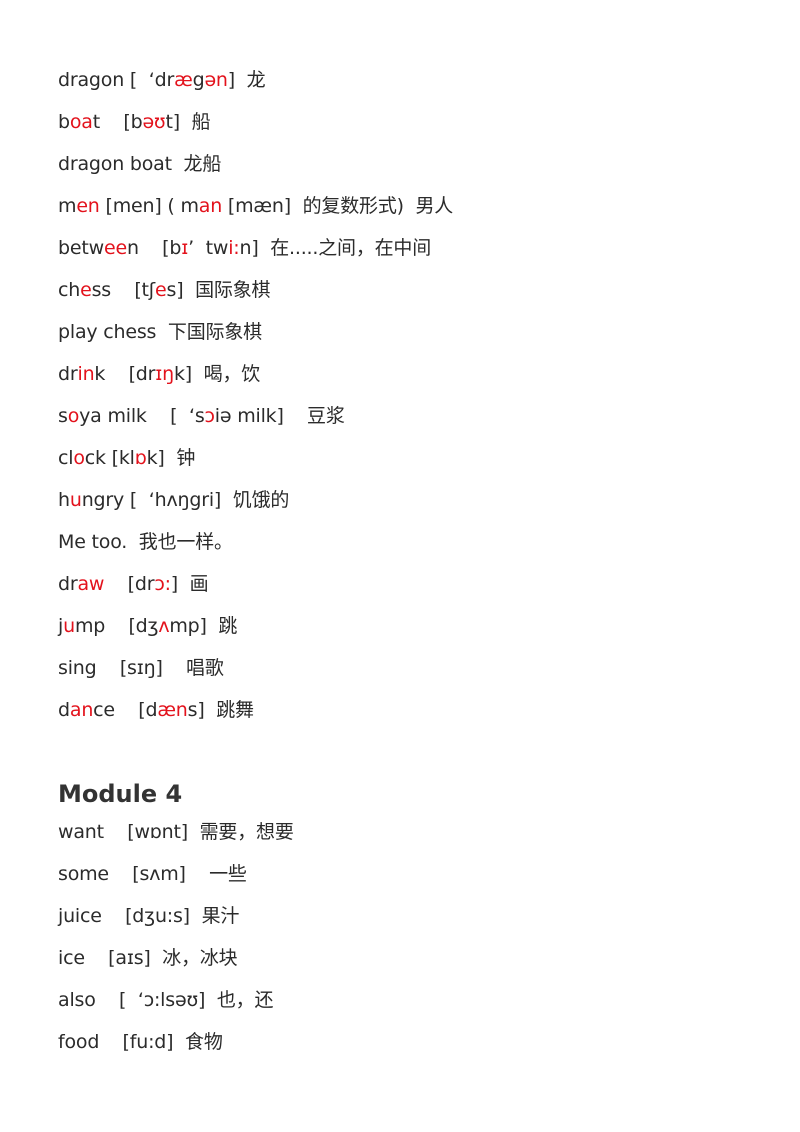 The image size is (800, 1132). What do you see at coordinates (164, 374) in the screenshot?
I see `highlighted-sound: ɪŋ` at bounding box center [164, 374].